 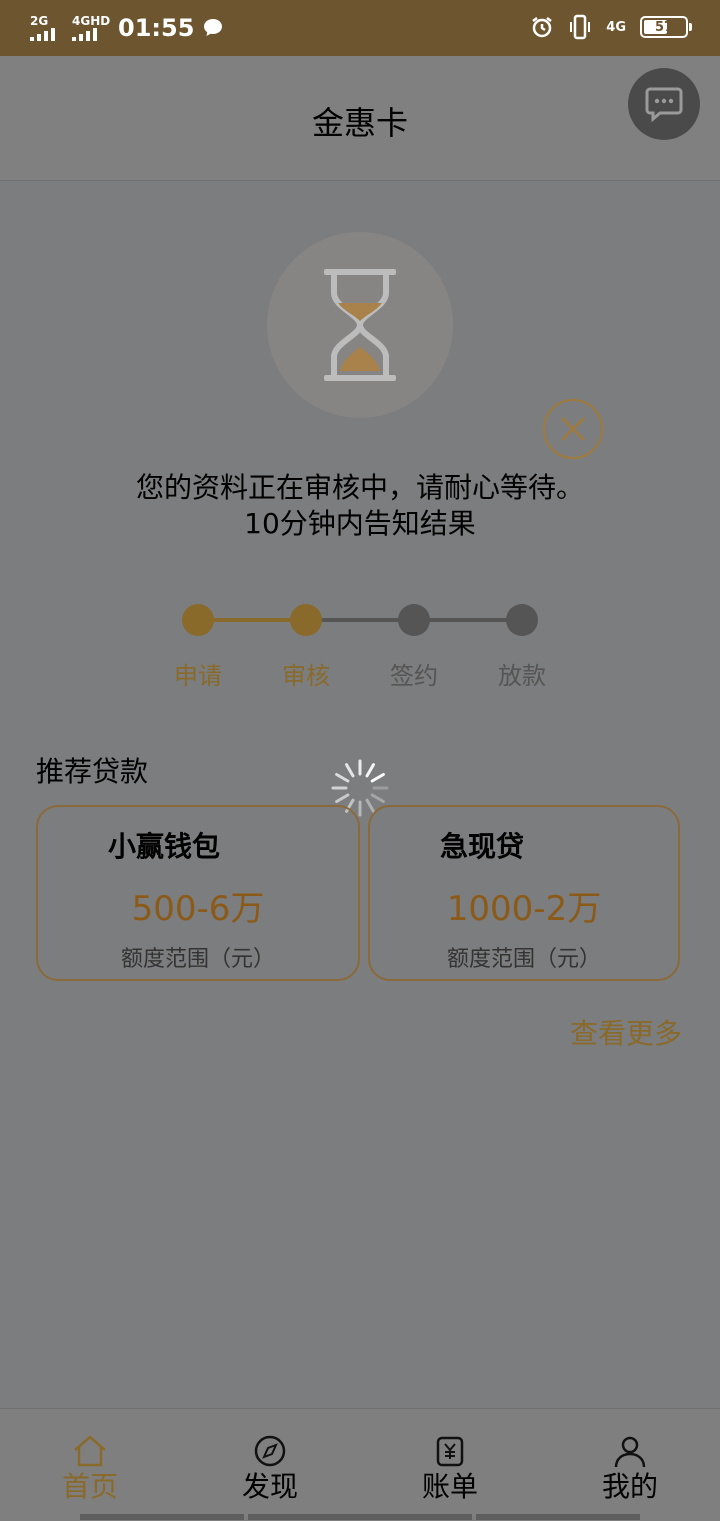 I want to click on view-more-link: 查看更多, so click(x=626, y=1032).